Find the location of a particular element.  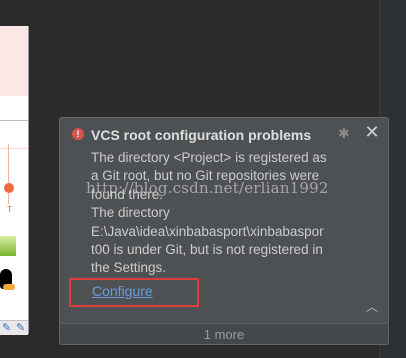

thumbnail-image is located at coordinates (8, 246).